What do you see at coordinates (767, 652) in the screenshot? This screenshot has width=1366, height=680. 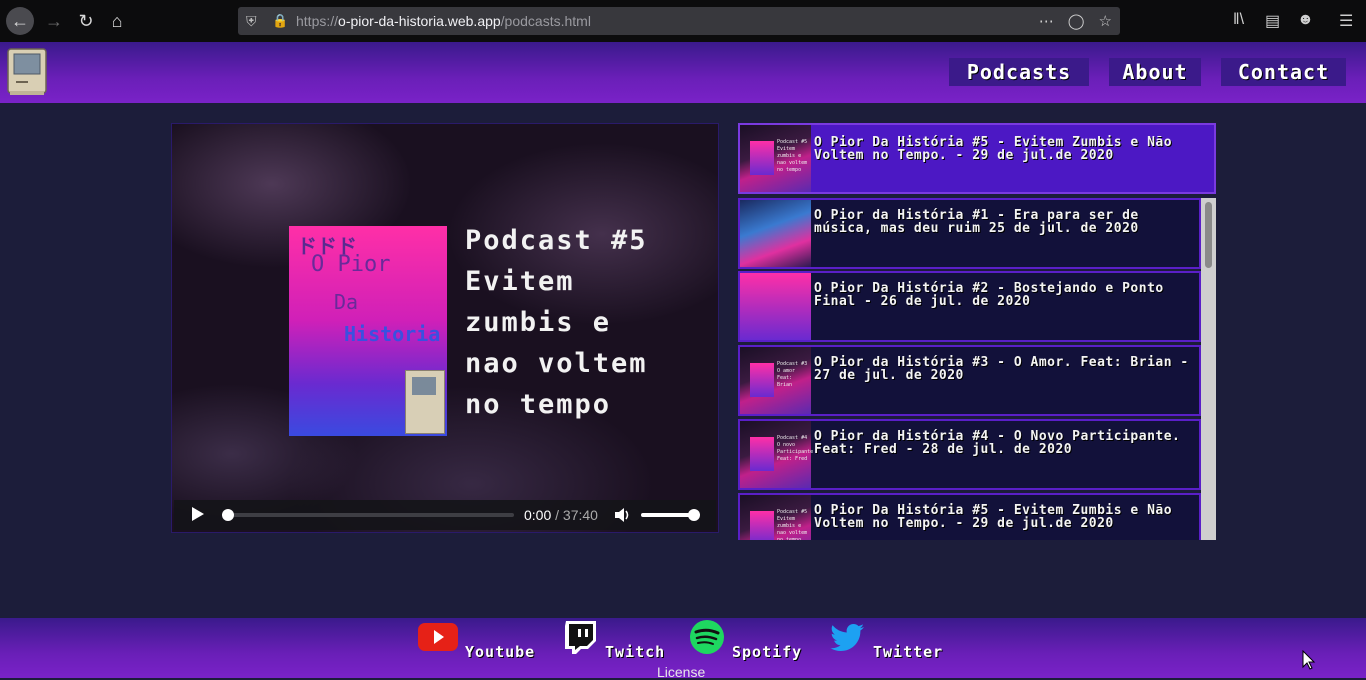 I see `spotify-link: Spotify` at bounding box center [767, 652].